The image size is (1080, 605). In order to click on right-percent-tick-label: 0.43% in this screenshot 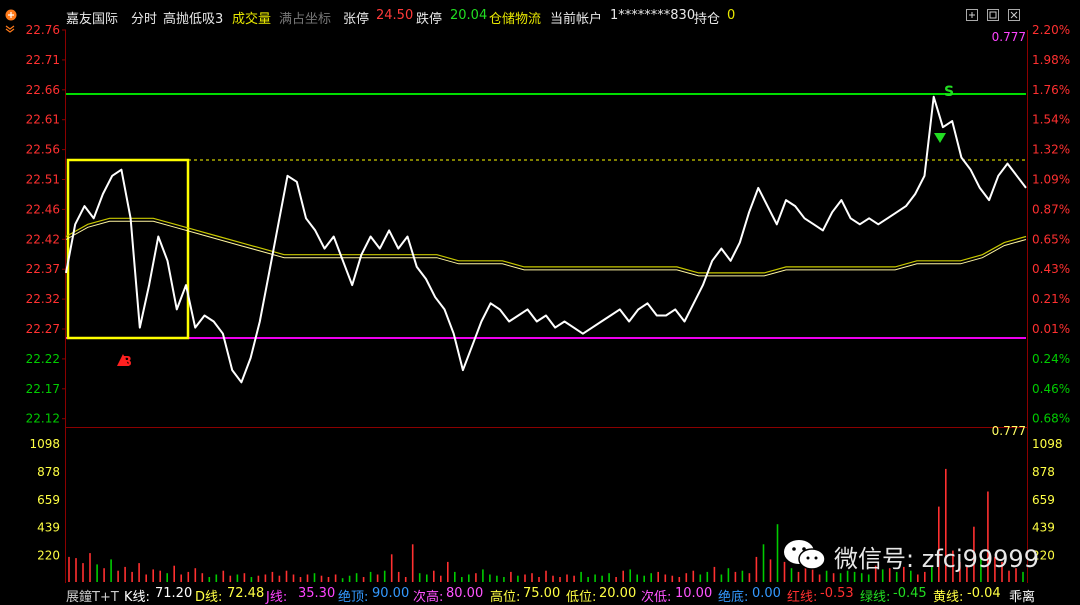, I will do `click(1051, 269)`.